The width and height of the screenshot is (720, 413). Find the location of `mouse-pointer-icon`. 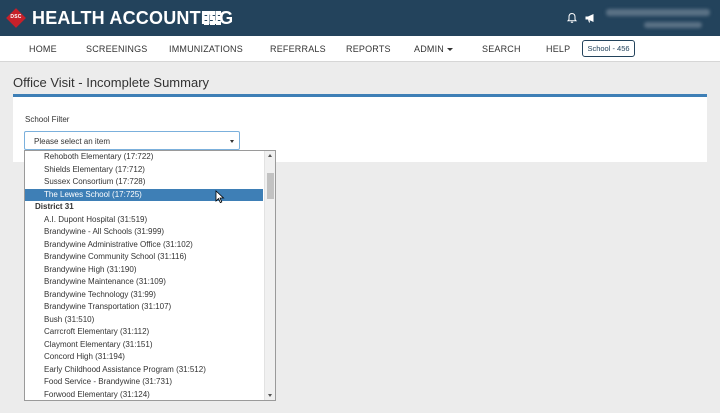

mouse-pointer-icon is located at coordinates (220, 197).